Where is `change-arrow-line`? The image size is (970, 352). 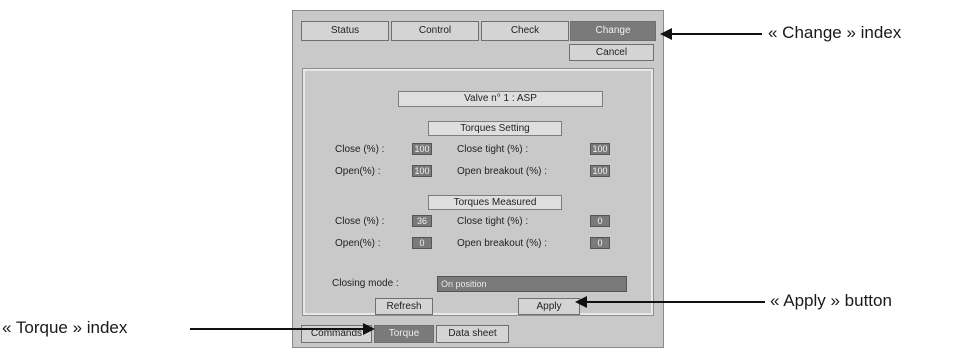
change-arrow-line is located at coordinates (716, 34).